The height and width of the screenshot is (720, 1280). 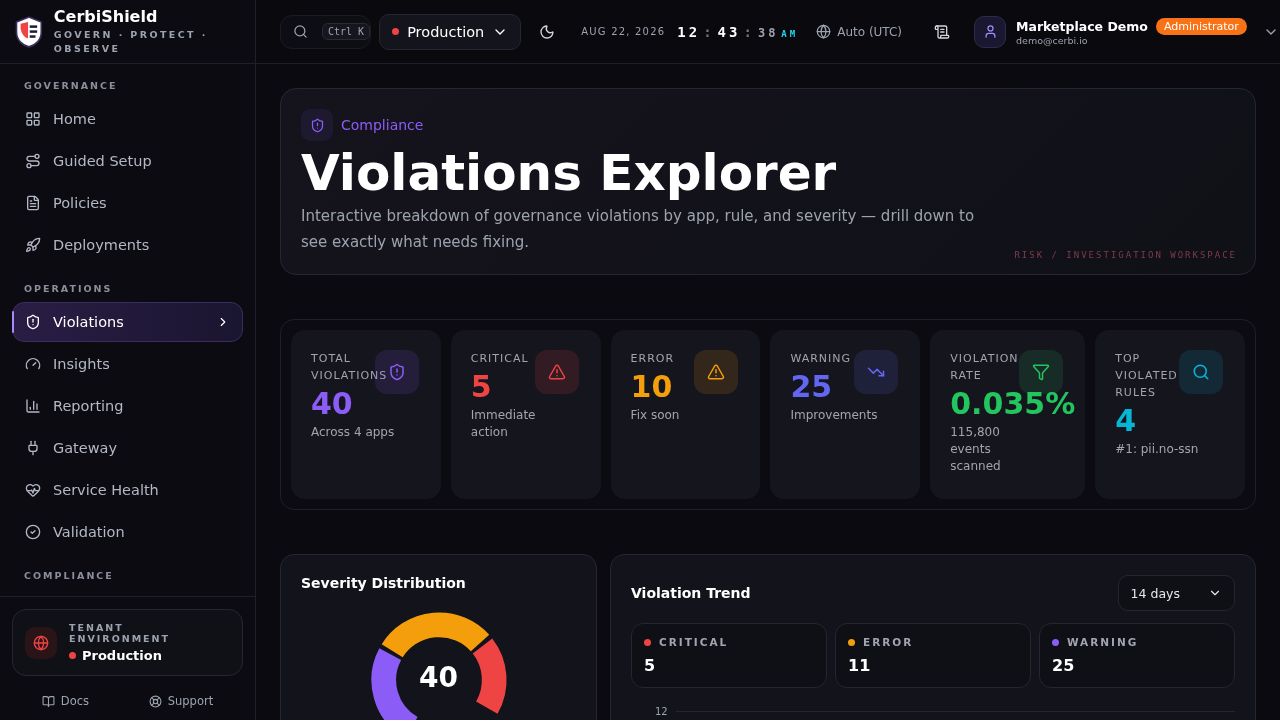 I want to click on brand-name: CerbiShield, so click(x=106, y=16).